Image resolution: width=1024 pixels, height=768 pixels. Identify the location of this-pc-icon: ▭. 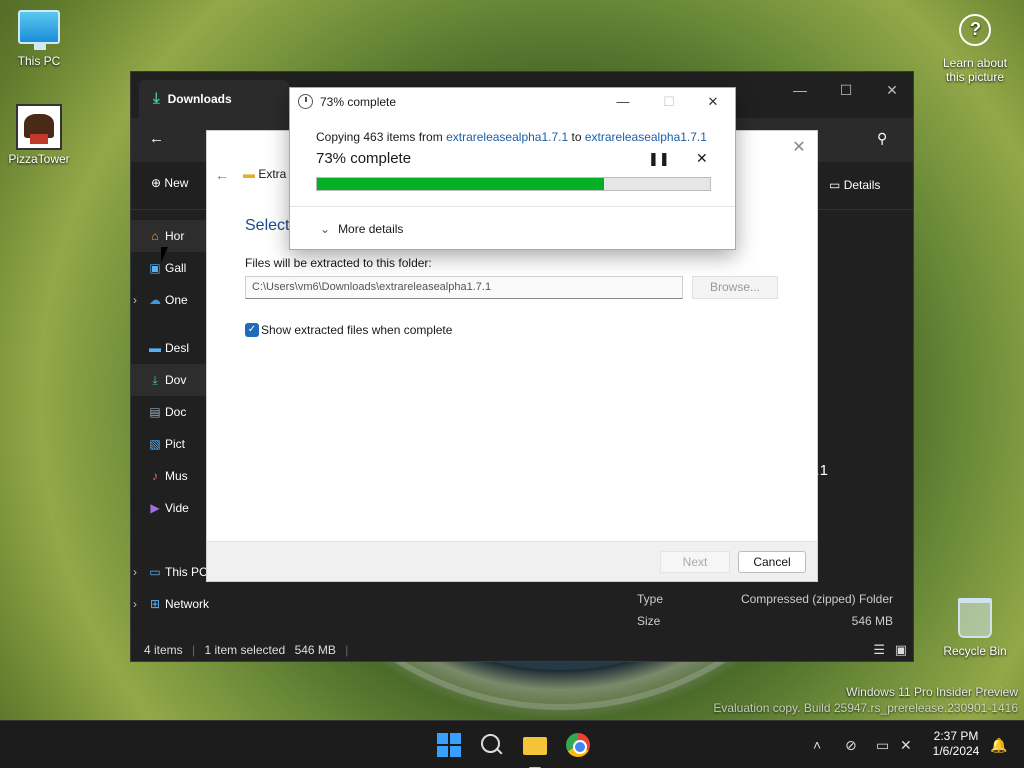
(155, 572).